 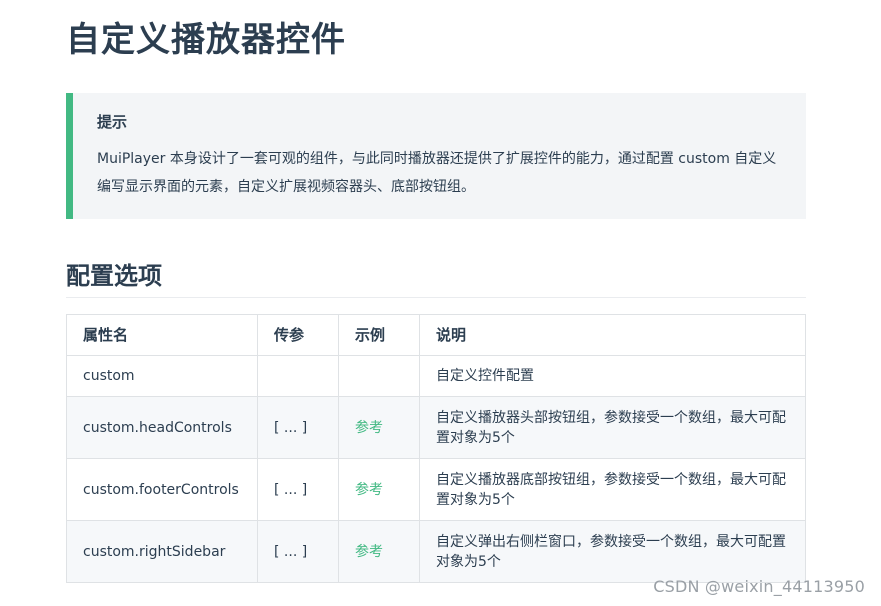 What do you see at coordinates (612, 427) in the screenshot?
I see `cell-desc: 自定义播放器头部按钮组，参数接受一个数组，最大可配置对象为5个` at bounding box center [612, 427].